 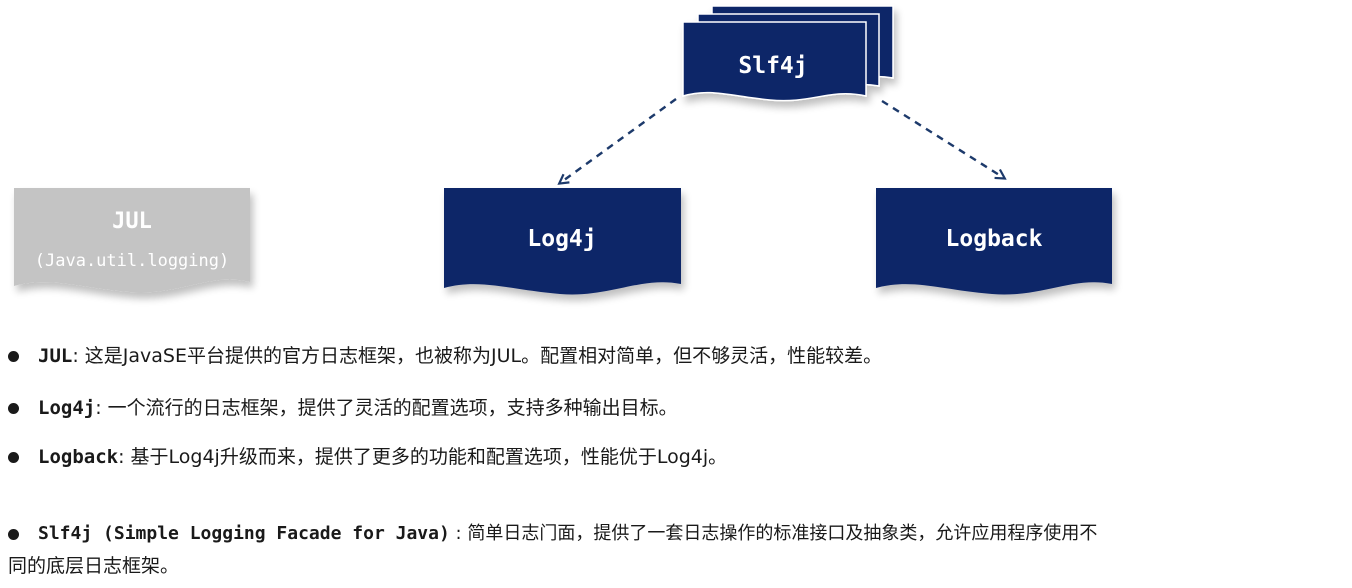 What do you see at coordinates (67, 408) in the screenshot?
I see `bullet-term: Log4j` at bounding box center [67, 408].